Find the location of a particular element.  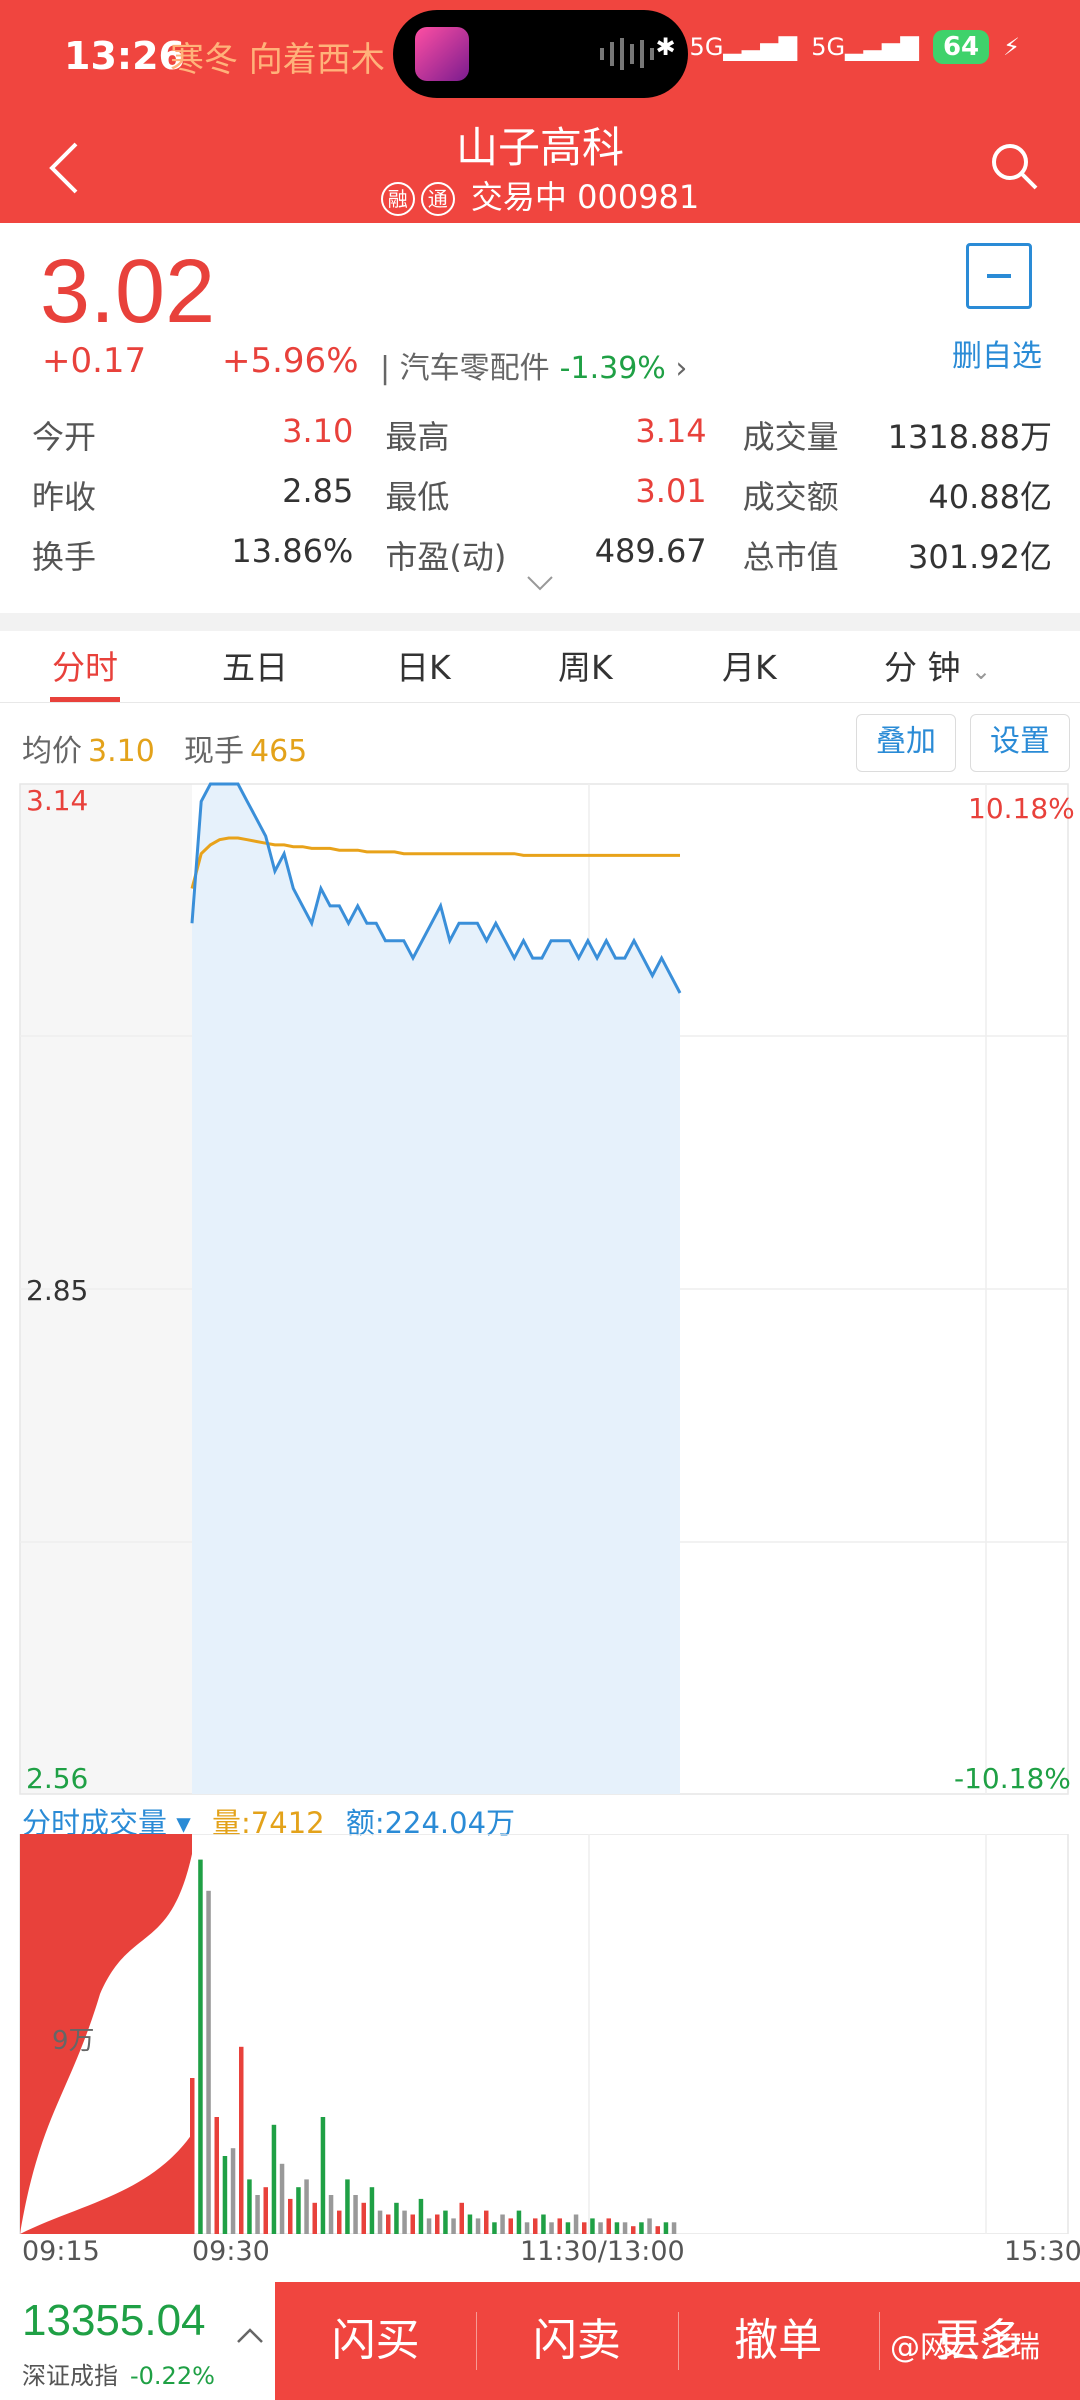

search-icon is located at coordinates (1014, 166).